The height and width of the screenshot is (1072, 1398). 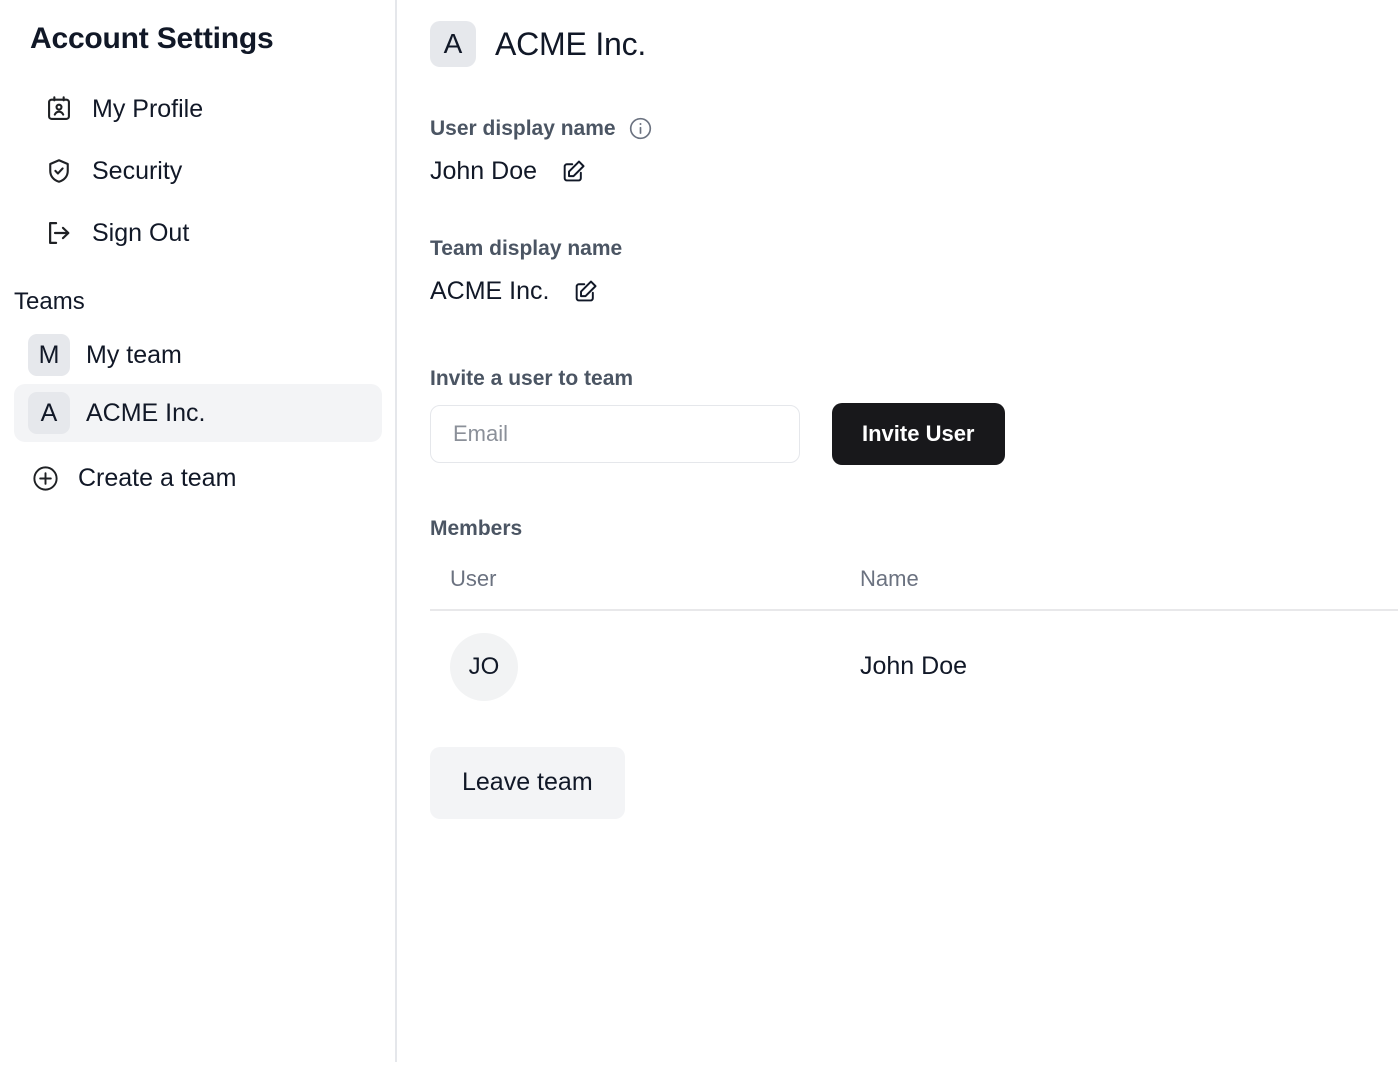 I want to click on sign-out-icon, so click(x=59, y=233).